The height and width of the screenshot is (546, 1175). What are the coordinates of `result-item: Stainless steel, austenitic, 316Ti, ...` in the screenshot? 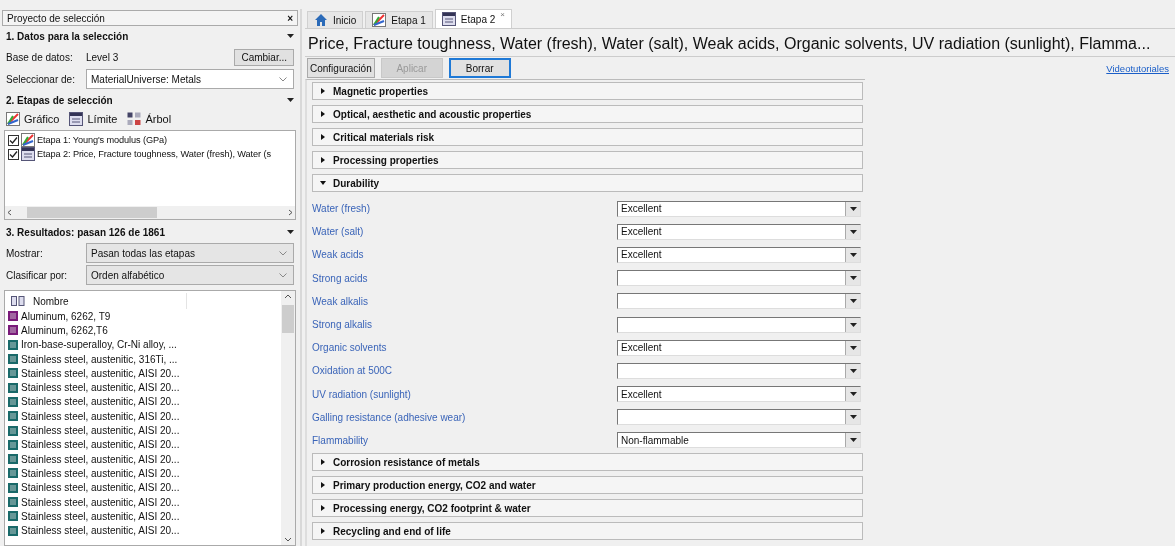 It's located at (99, 359).